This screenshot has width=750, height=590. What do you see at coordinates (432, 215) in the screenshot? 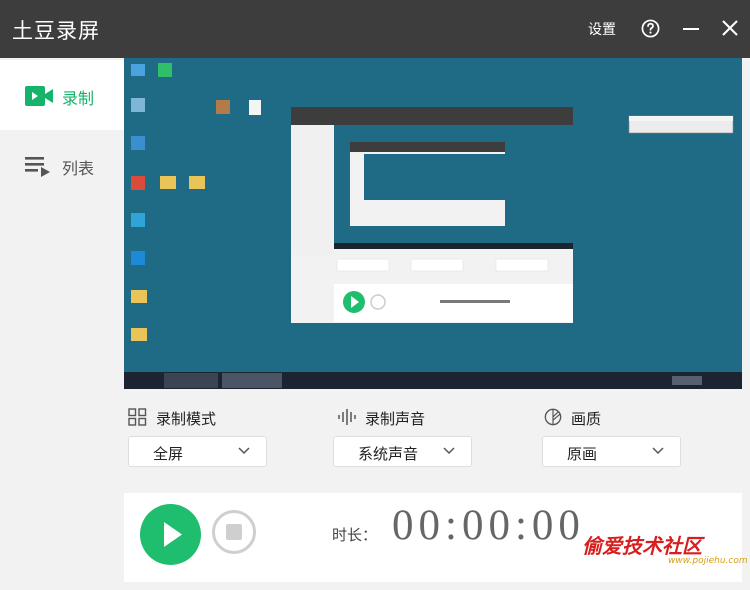
I see `captured-window` at bounding box center [432, 215].